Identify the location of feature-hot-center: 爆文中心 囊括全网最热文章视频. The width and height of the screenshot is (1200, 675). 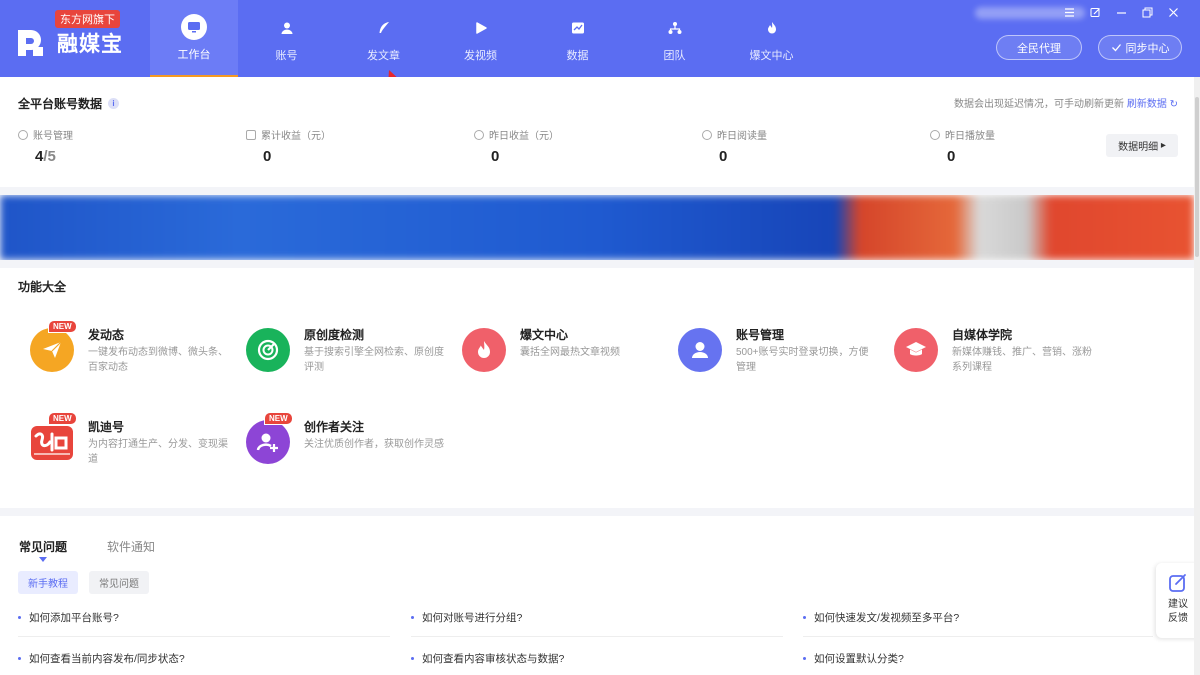
(562, 356).